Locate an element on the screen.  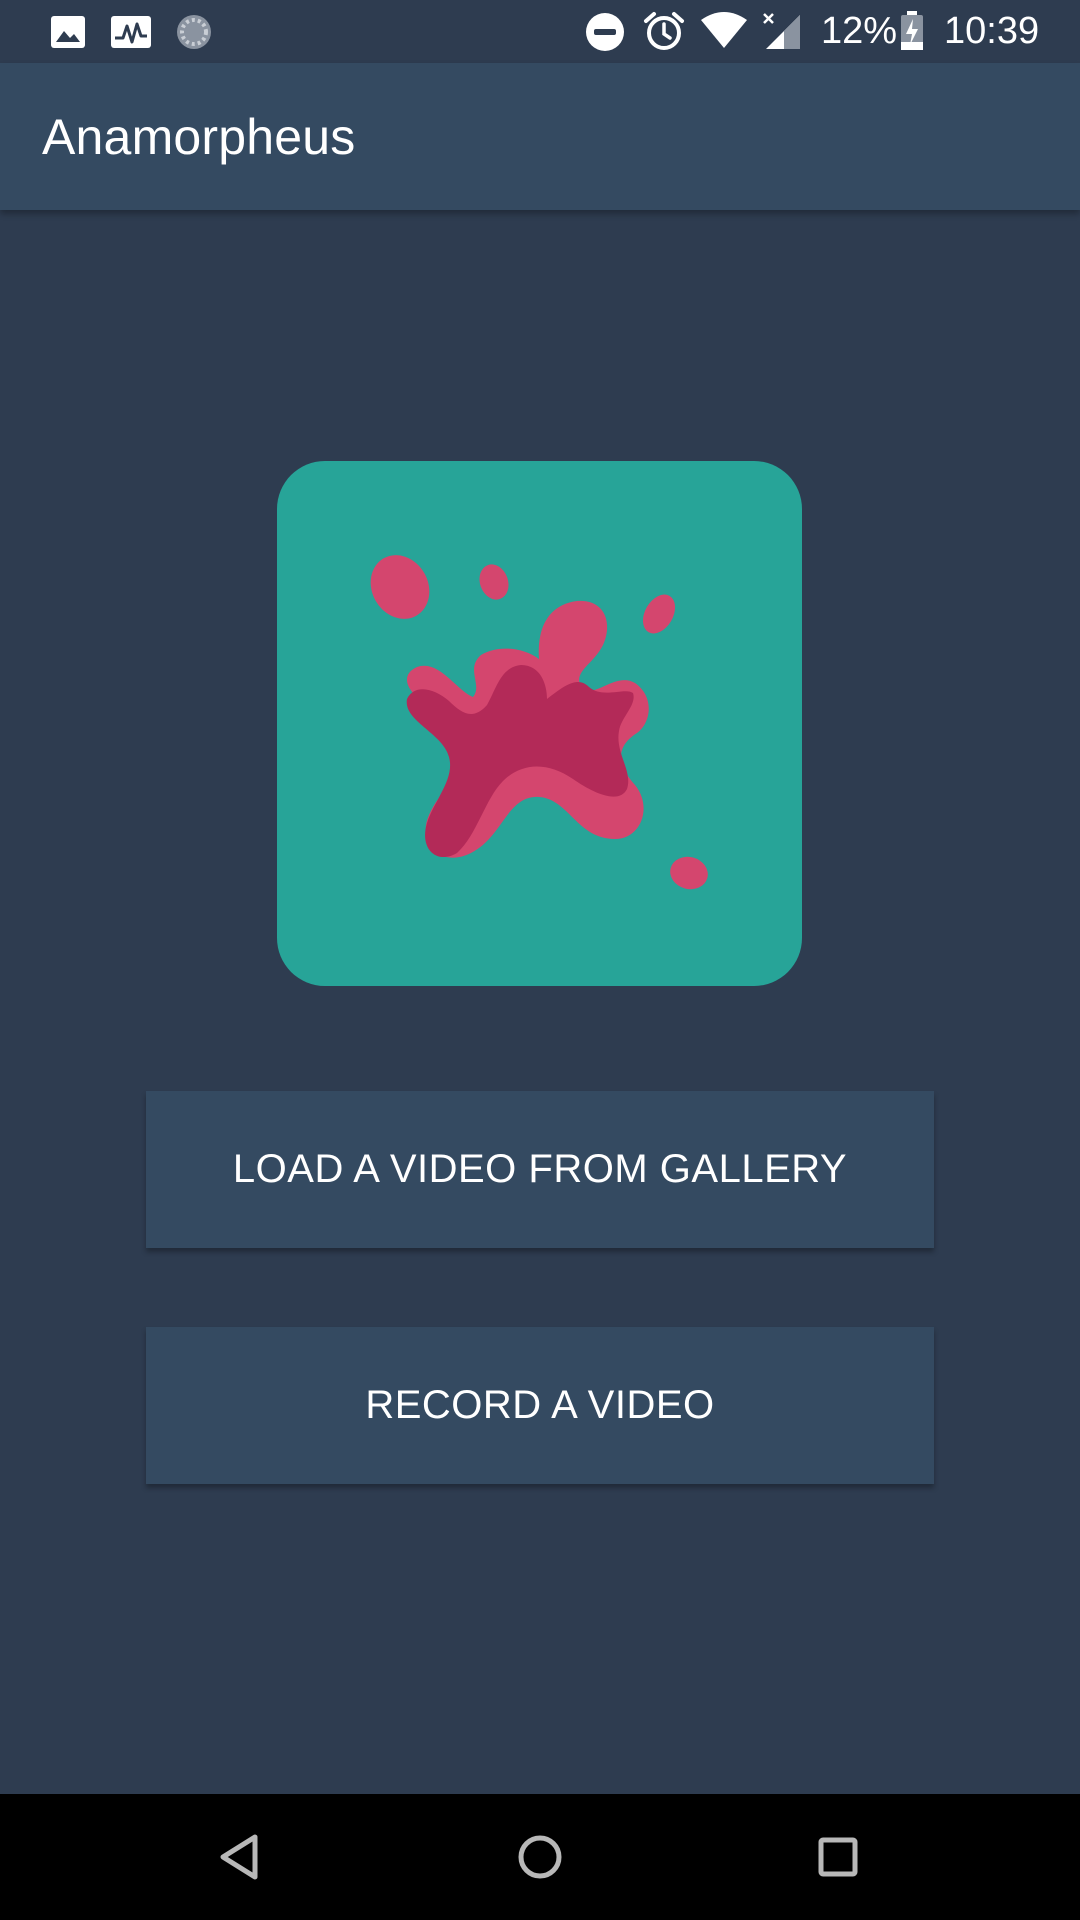
app-bar: Anamorpheus is located at coordinates (540, 136).